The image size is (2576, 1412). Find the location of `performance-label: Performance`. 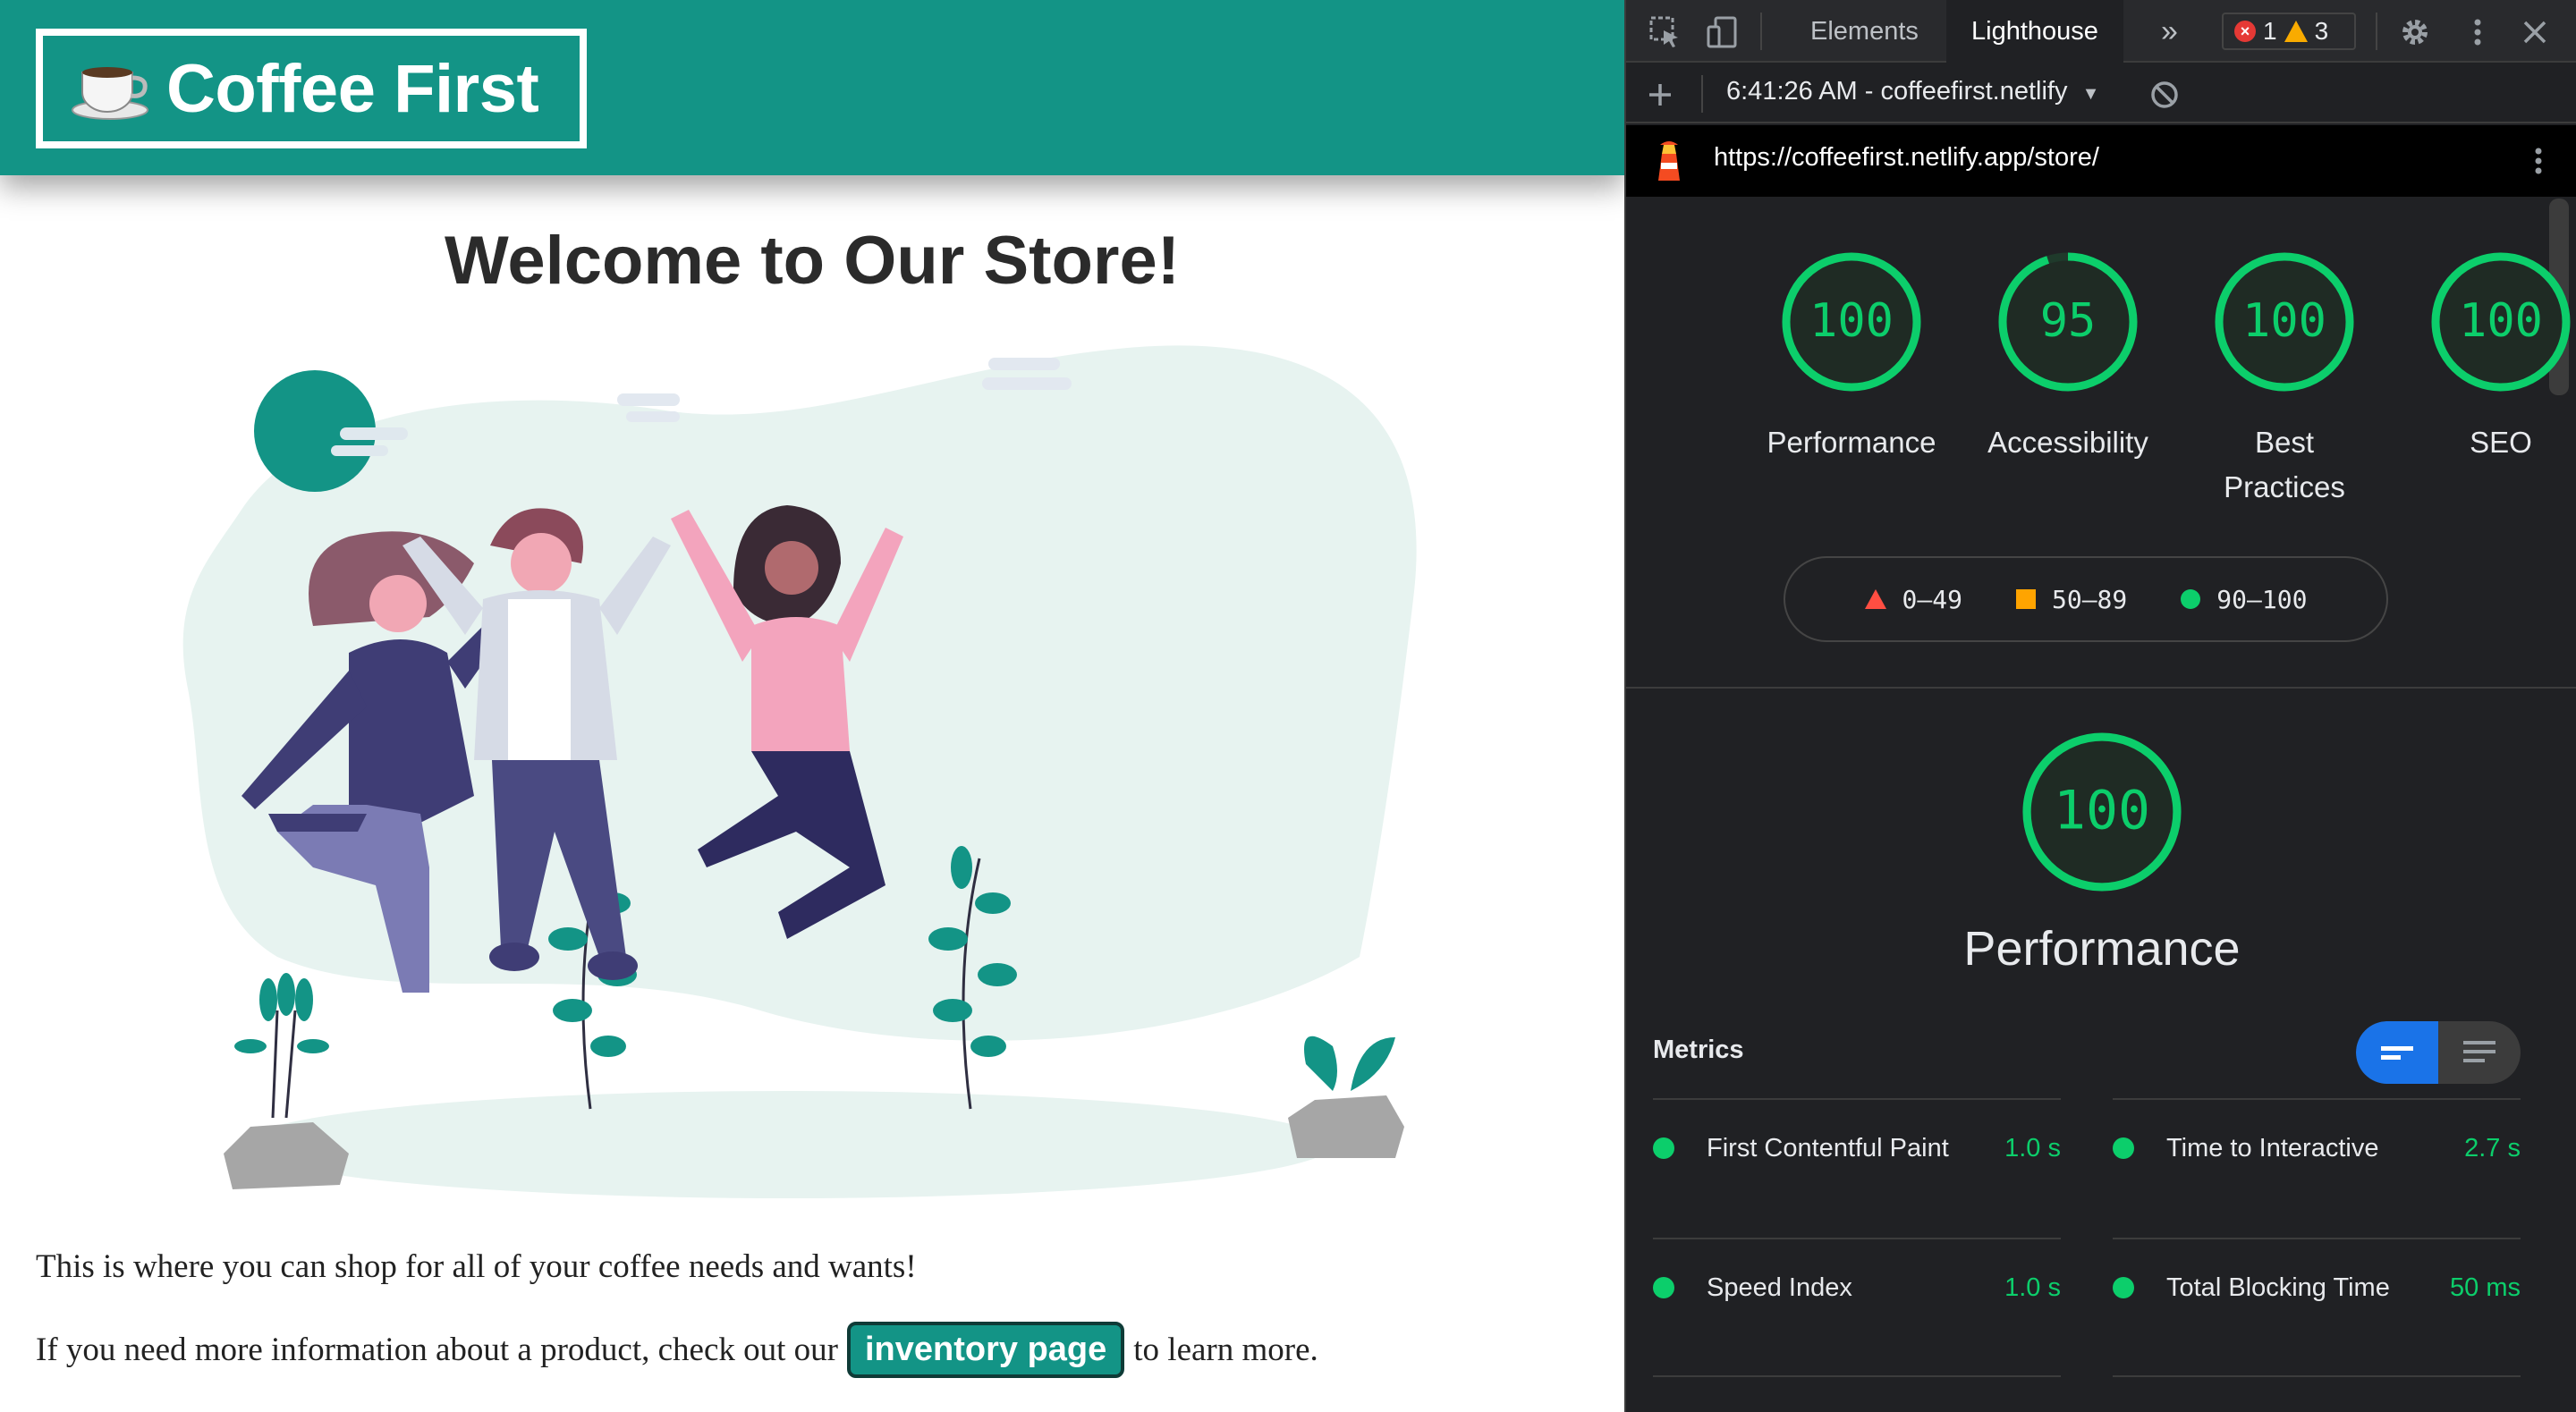

performance-label: Performance is located at coordinates (1851, 443).